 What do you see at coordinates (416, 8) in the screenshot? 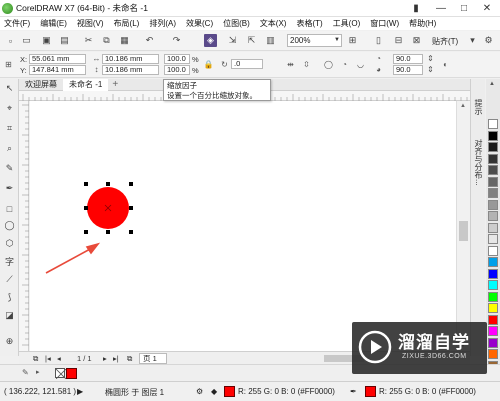
I see `user-icon: ▮` at bounding box center [416, 8].